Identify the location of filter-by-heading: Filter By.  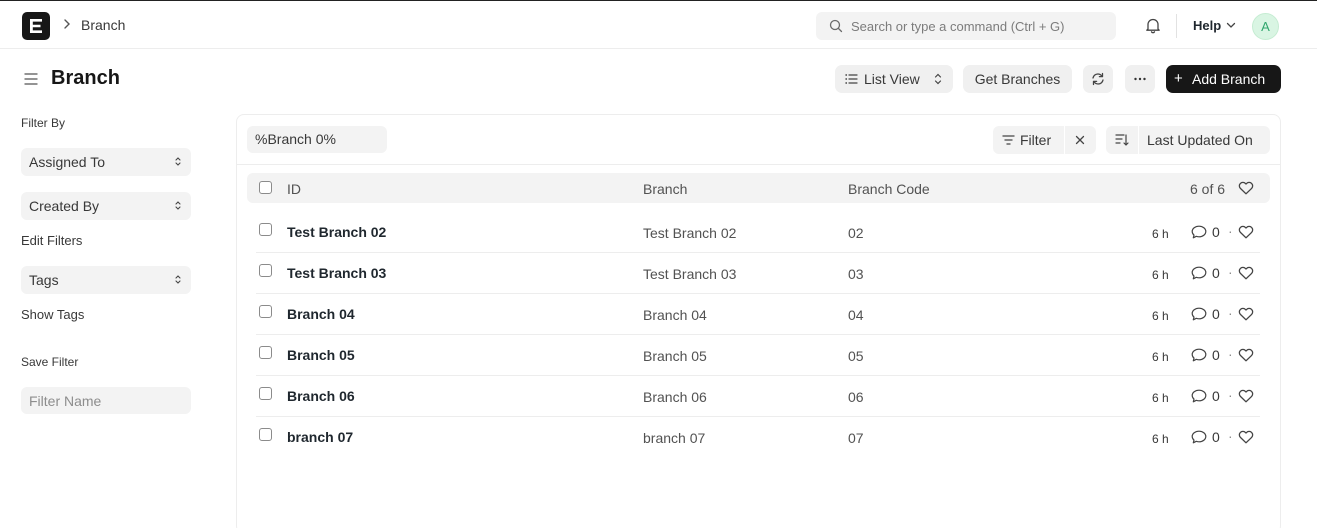
(43, 123).